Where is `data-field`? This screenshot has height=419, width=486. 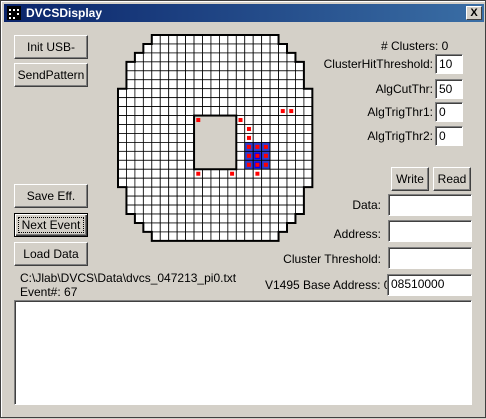
data-field is located at coordinates (430, 205).